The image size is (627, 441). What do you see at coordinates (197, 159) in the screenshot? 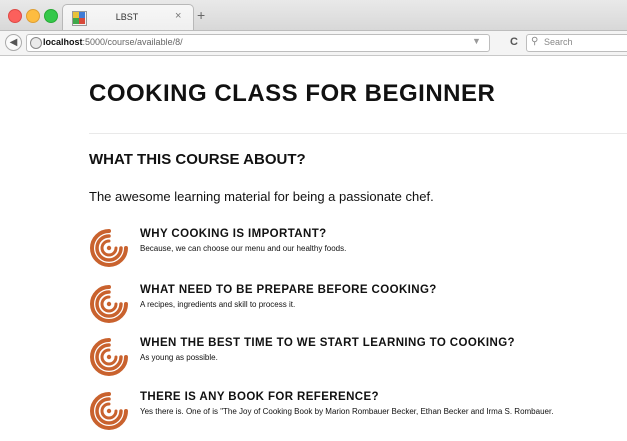
I see `section-title: WHAT THIS COURSE ABOUT?` at bounding box center [197, 159].